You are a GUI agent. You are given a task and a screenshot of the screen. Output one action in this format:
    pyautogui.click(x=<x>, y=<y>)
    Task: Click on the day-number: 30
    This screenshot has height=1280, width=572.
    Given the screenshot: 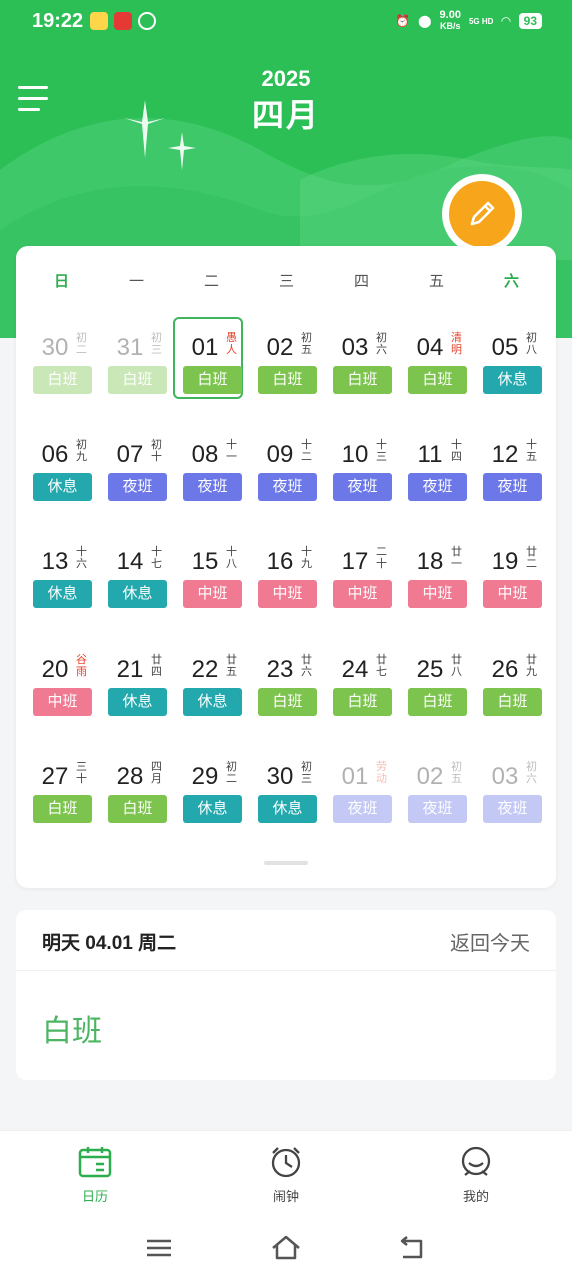 What is the action you would take?
    pyautogui.click(x=280, y=776)
    